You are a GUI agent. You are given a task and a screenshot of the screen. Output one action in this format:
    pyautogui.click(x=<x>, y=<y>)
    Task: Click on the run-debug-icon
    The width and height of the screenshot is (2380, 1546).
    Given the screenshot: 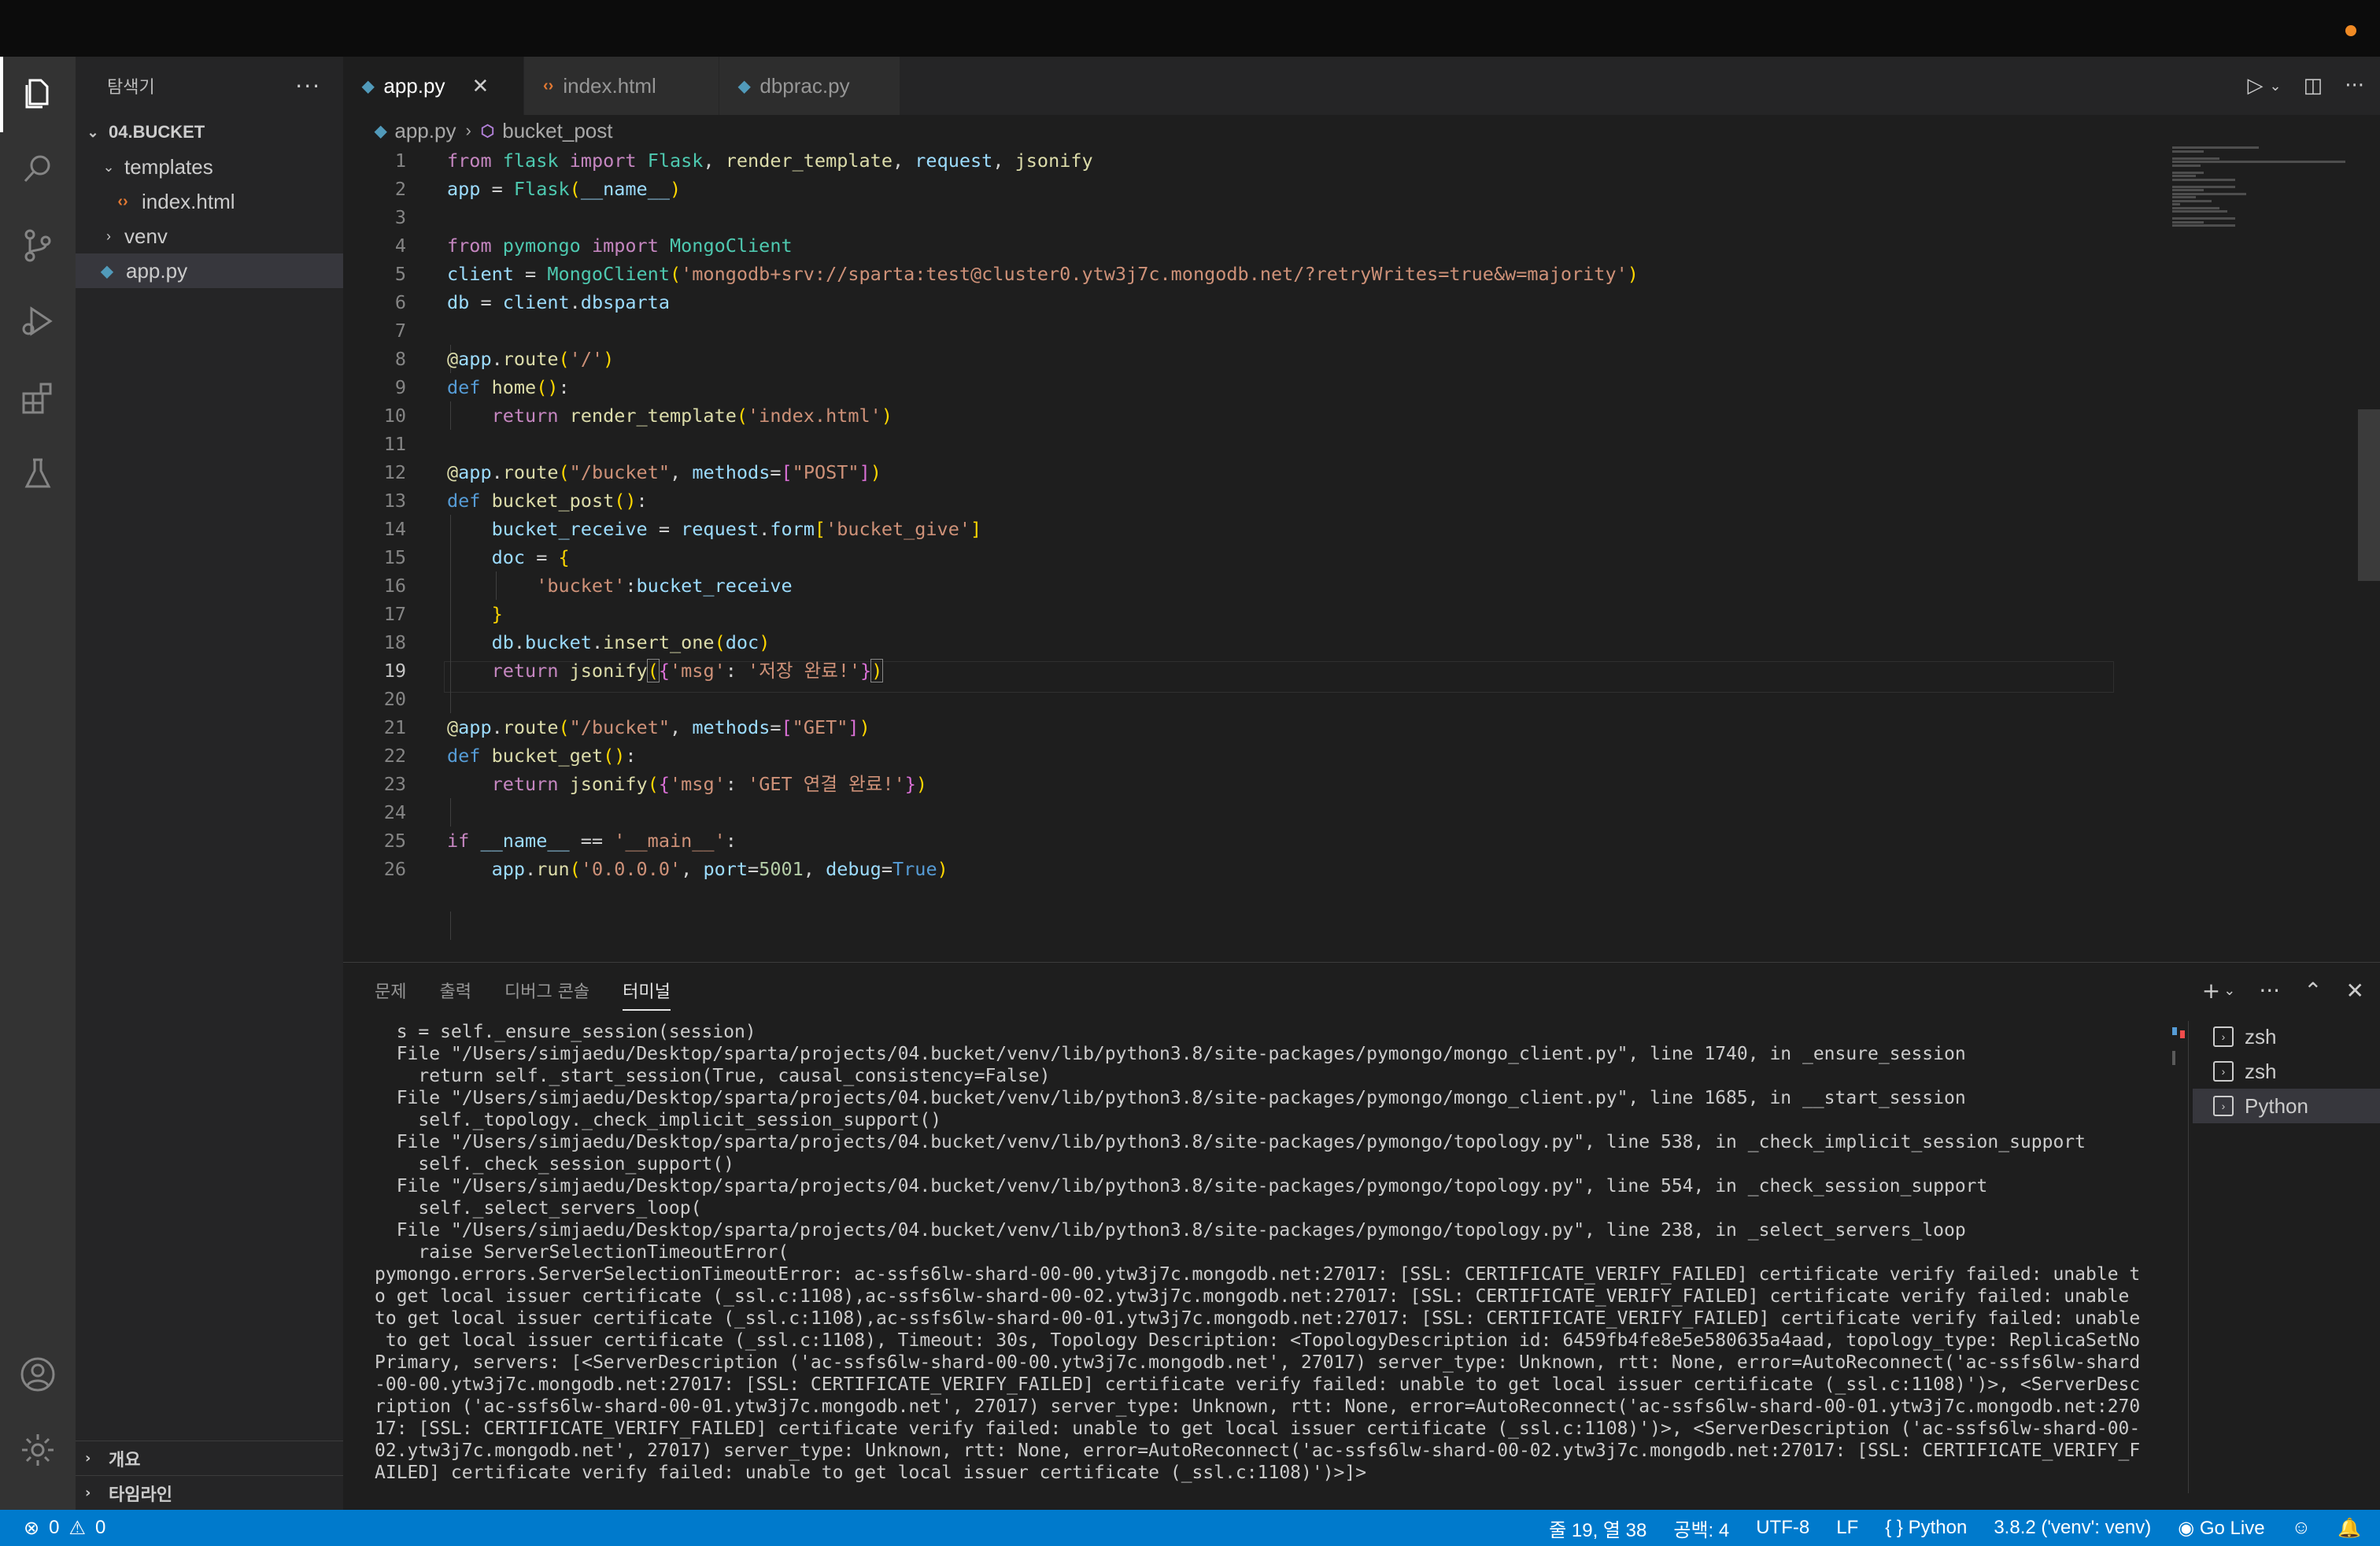 What is the action you would take?
    pyautogui.click(x=38, y=321)
    